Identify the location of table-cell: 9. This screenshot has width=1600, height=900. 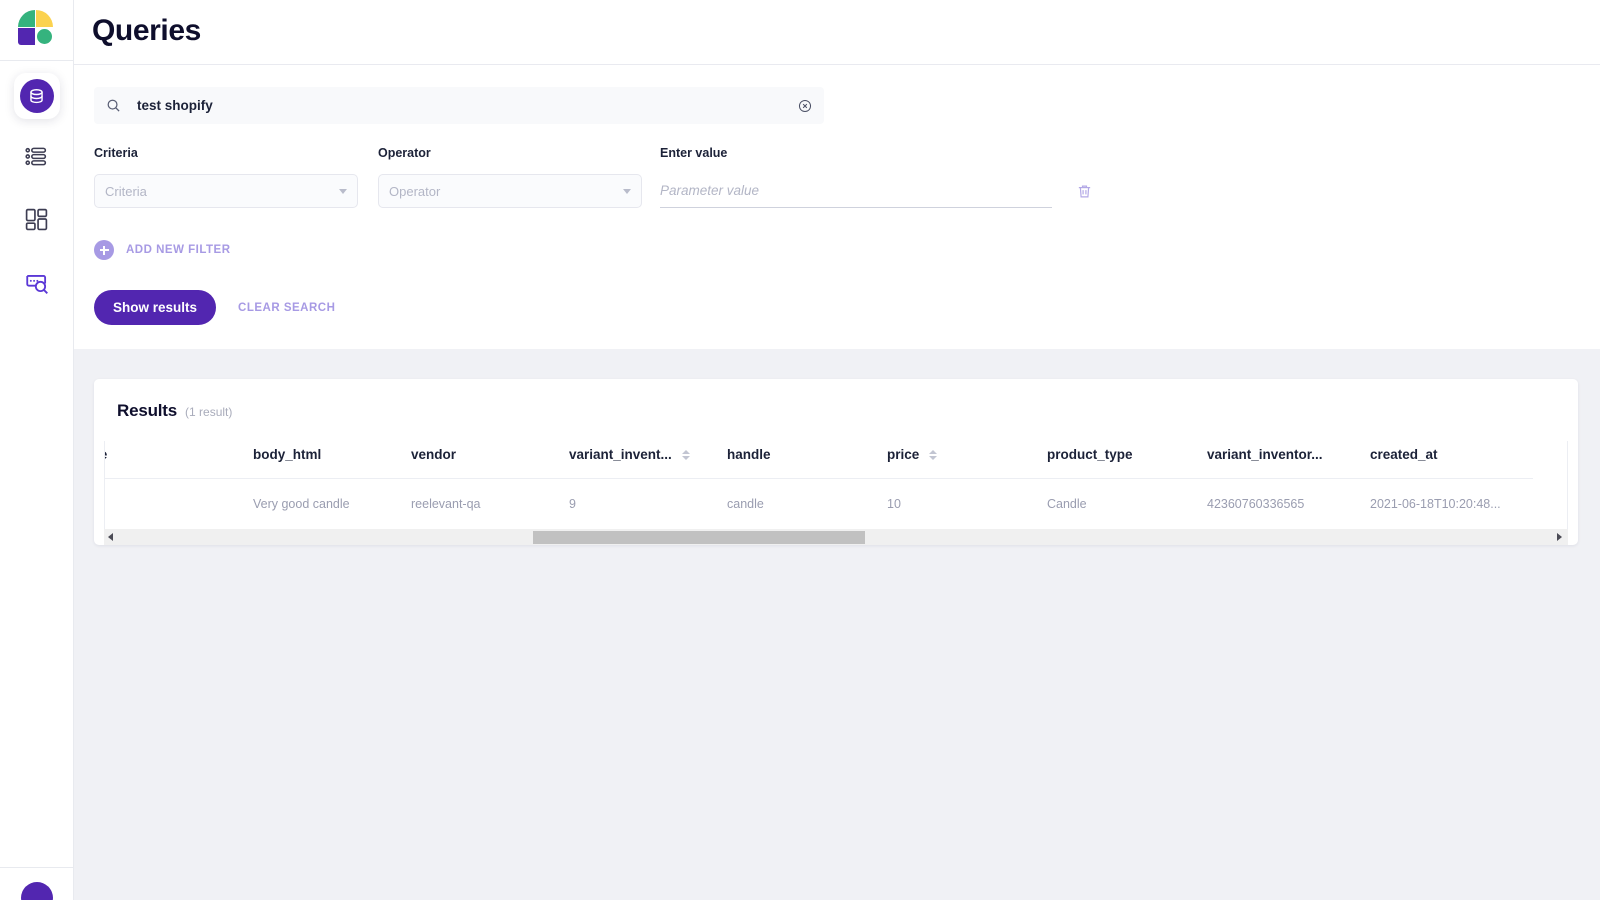
(572, 504).